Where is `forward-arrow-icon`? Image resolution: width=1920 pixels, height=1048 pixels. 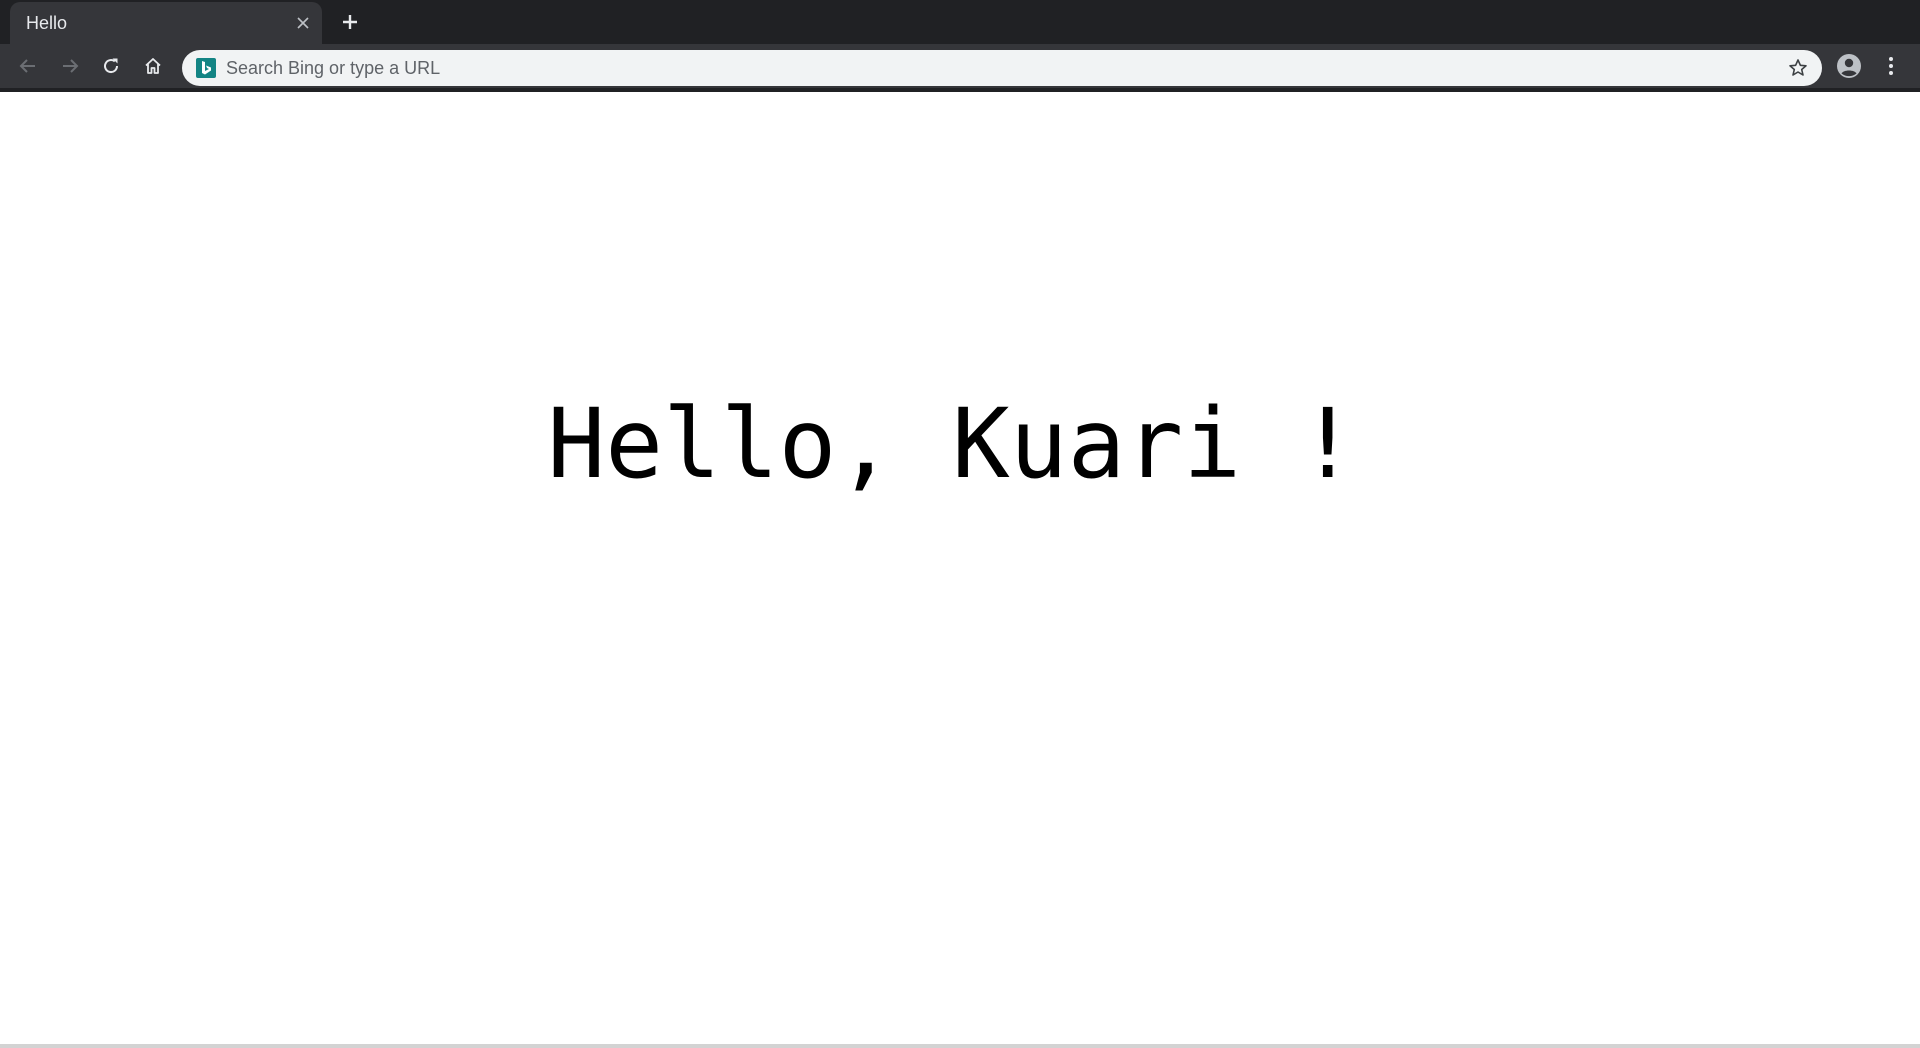 forward-arrow-icon is located at coordinates (70, 66).